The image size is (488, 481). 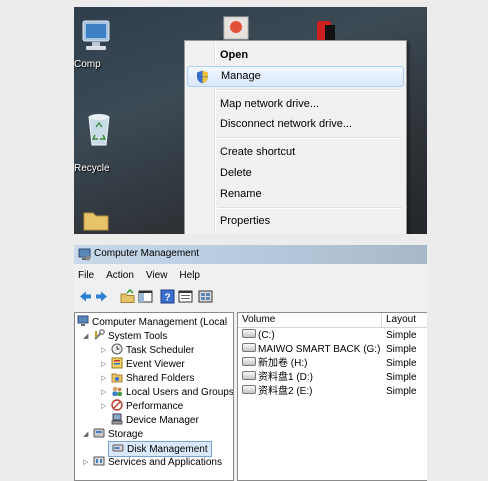 I want to click on tree-item-system-tools: System Tools, so click(x=130, y=336).